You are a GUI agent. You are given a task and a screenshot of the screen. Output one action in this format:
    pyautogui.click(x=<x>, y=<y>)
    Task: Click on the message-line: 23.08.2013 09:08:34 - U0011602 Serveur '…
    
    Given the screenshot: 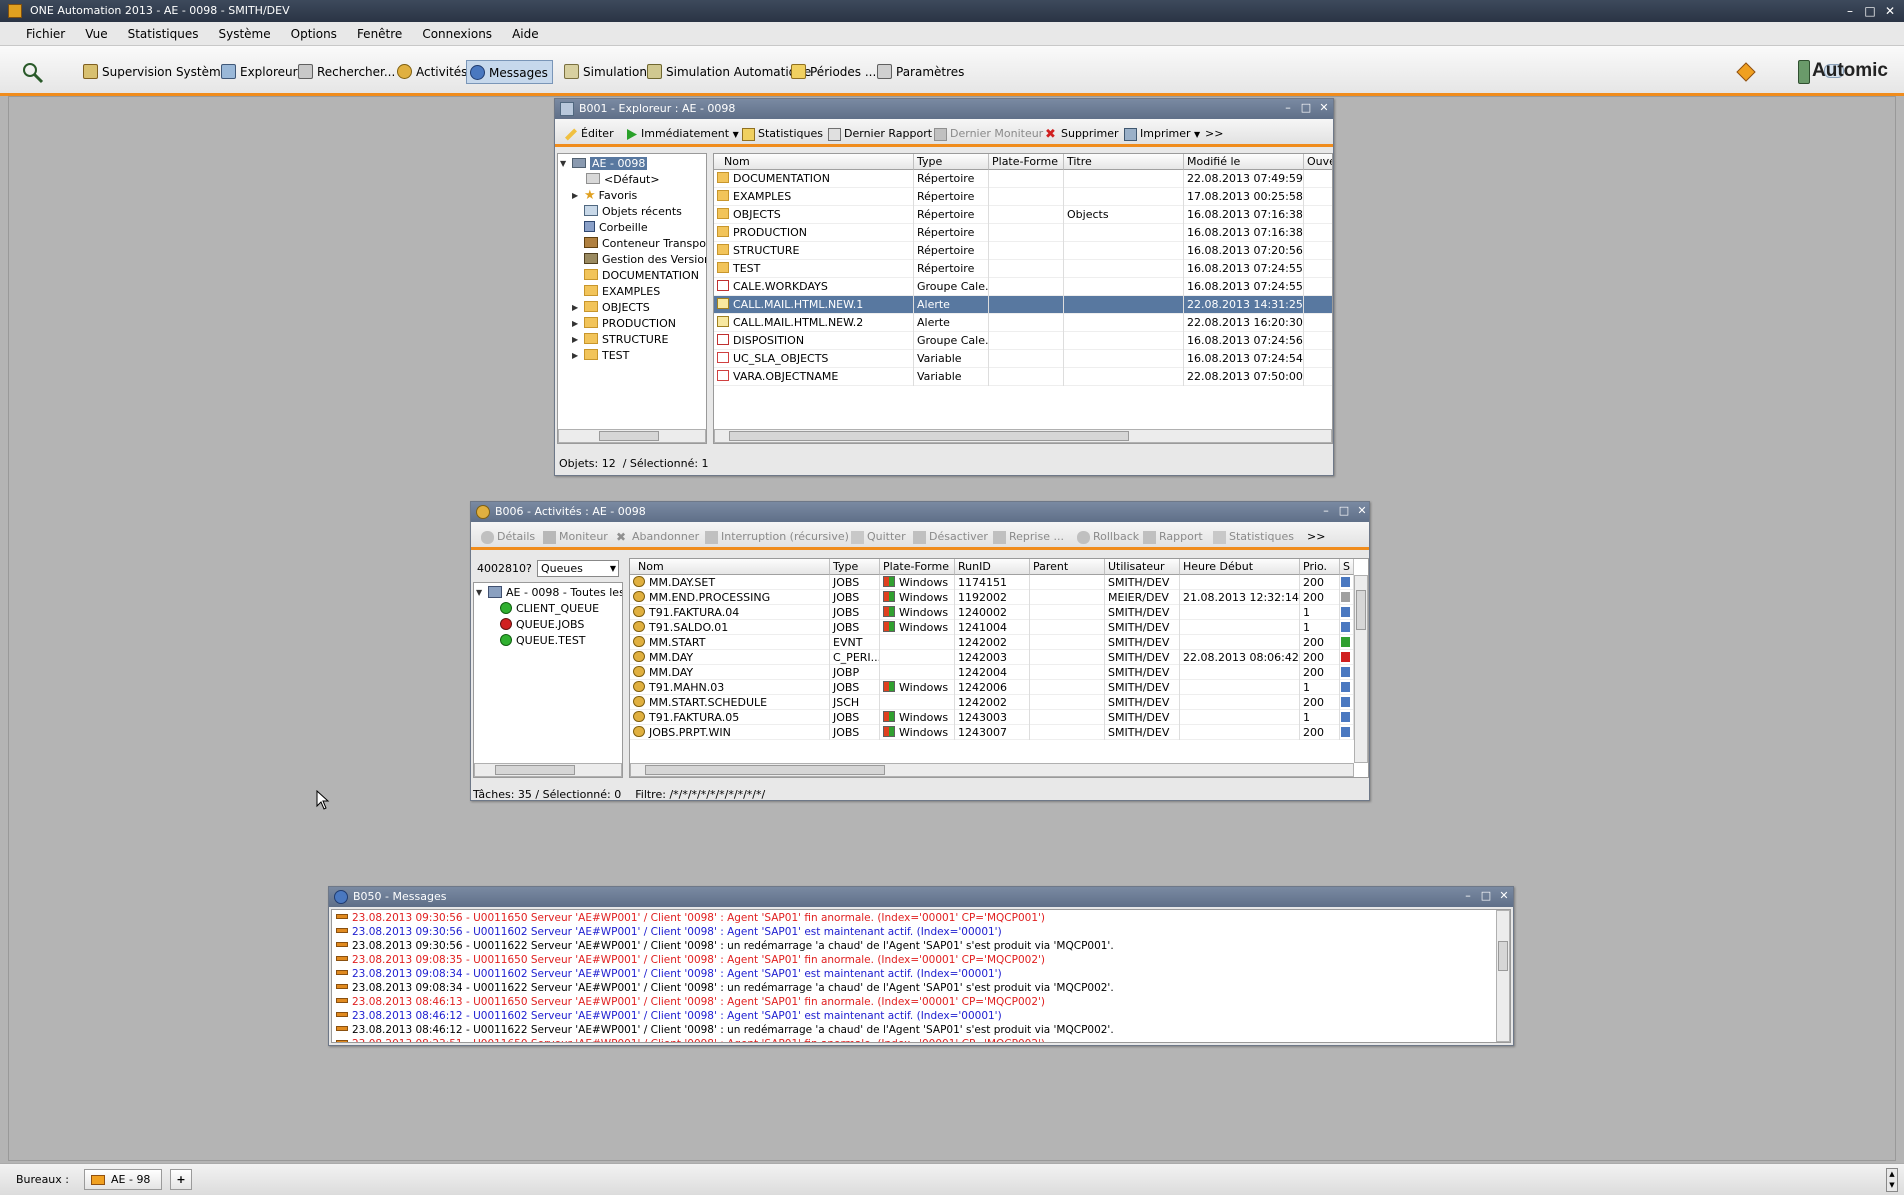 What is the action you would take?
    pyautogui.click(x=669, y=974)
    